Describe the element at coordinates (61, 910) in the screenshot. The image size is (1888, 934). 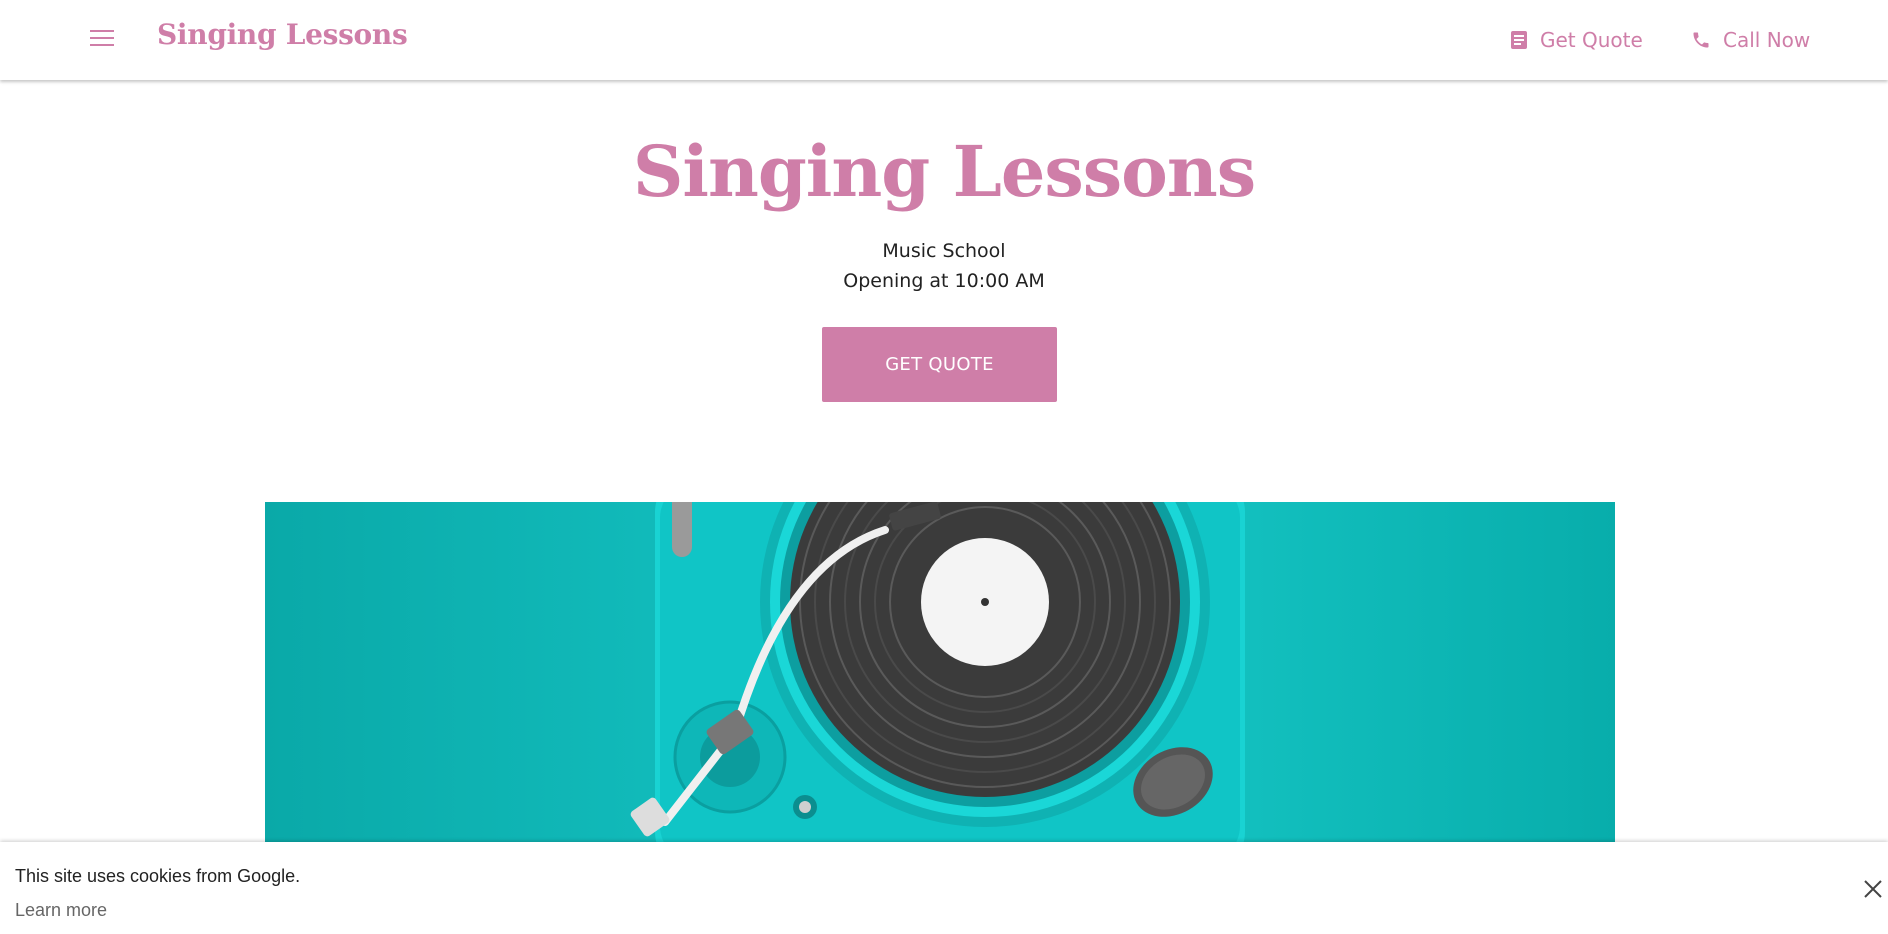
I see `learn-more-link: Learn more` at that location.